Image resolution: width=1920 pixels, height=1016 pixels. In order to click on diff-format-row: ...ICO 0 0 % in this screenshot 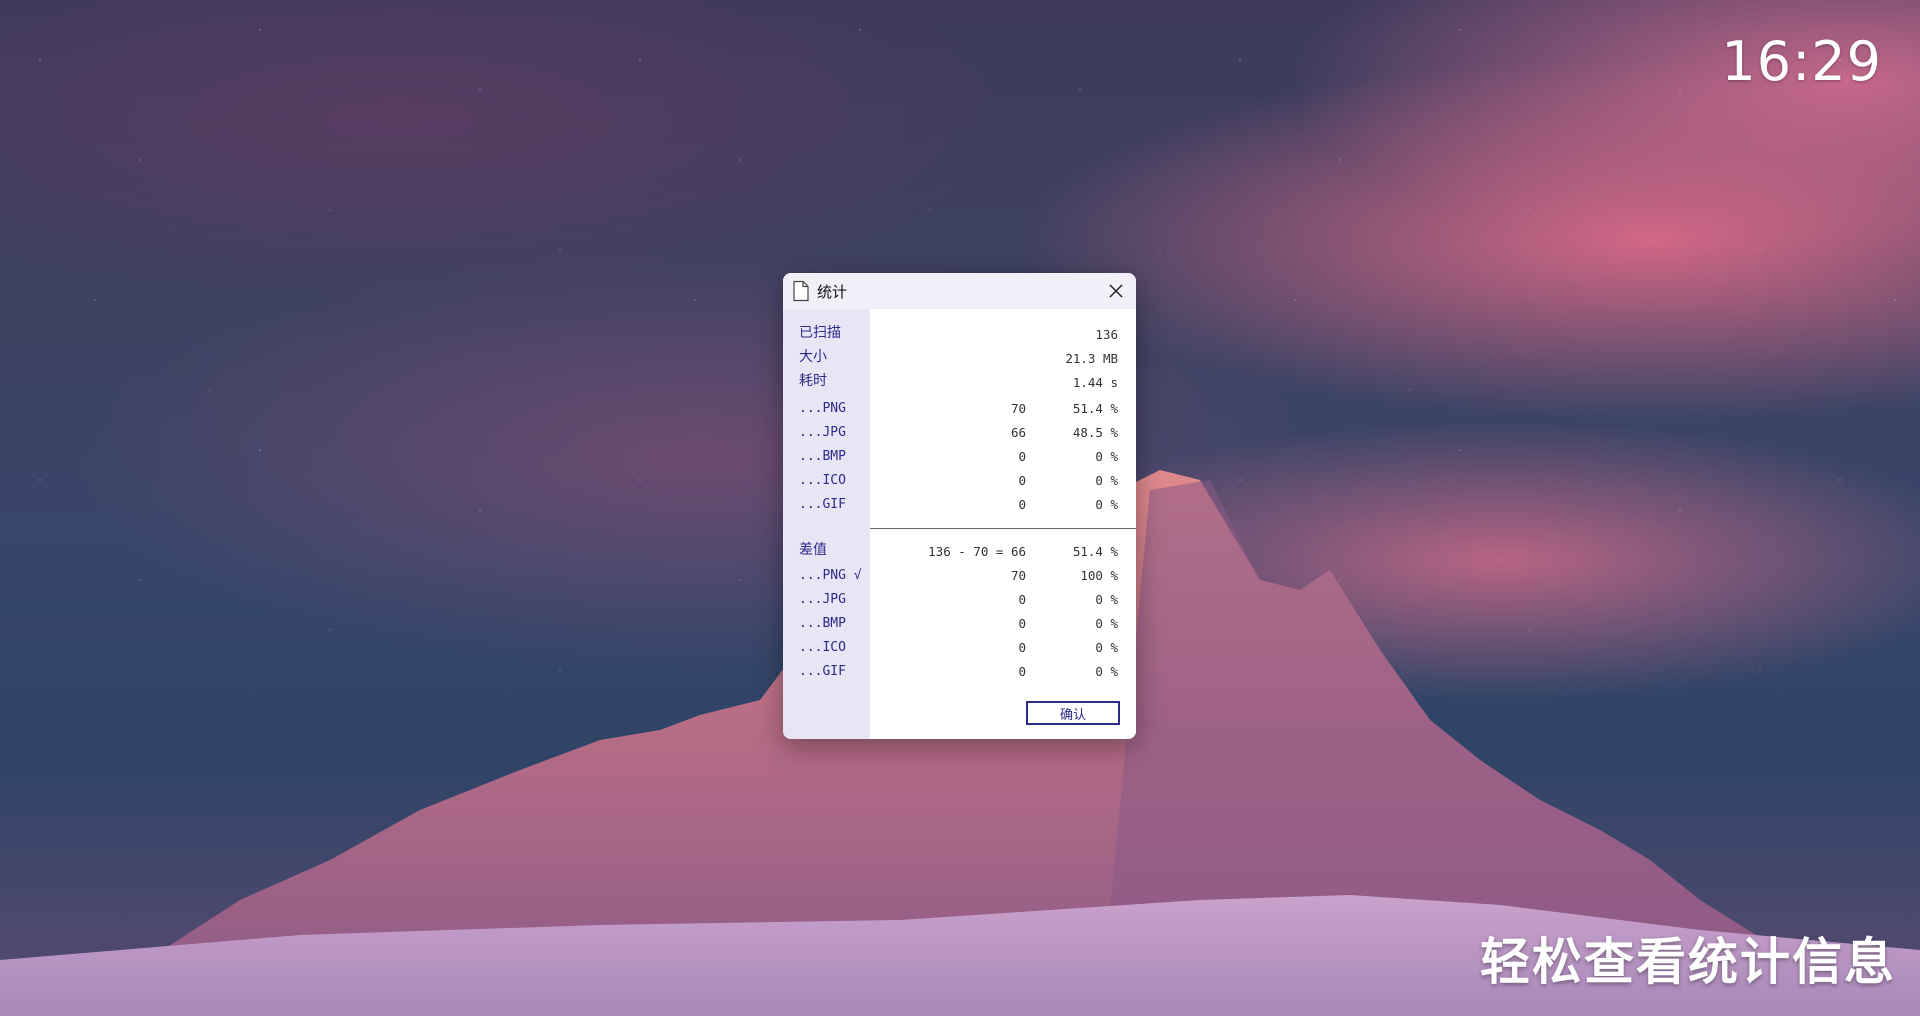, I will do `click(959, 648)`.